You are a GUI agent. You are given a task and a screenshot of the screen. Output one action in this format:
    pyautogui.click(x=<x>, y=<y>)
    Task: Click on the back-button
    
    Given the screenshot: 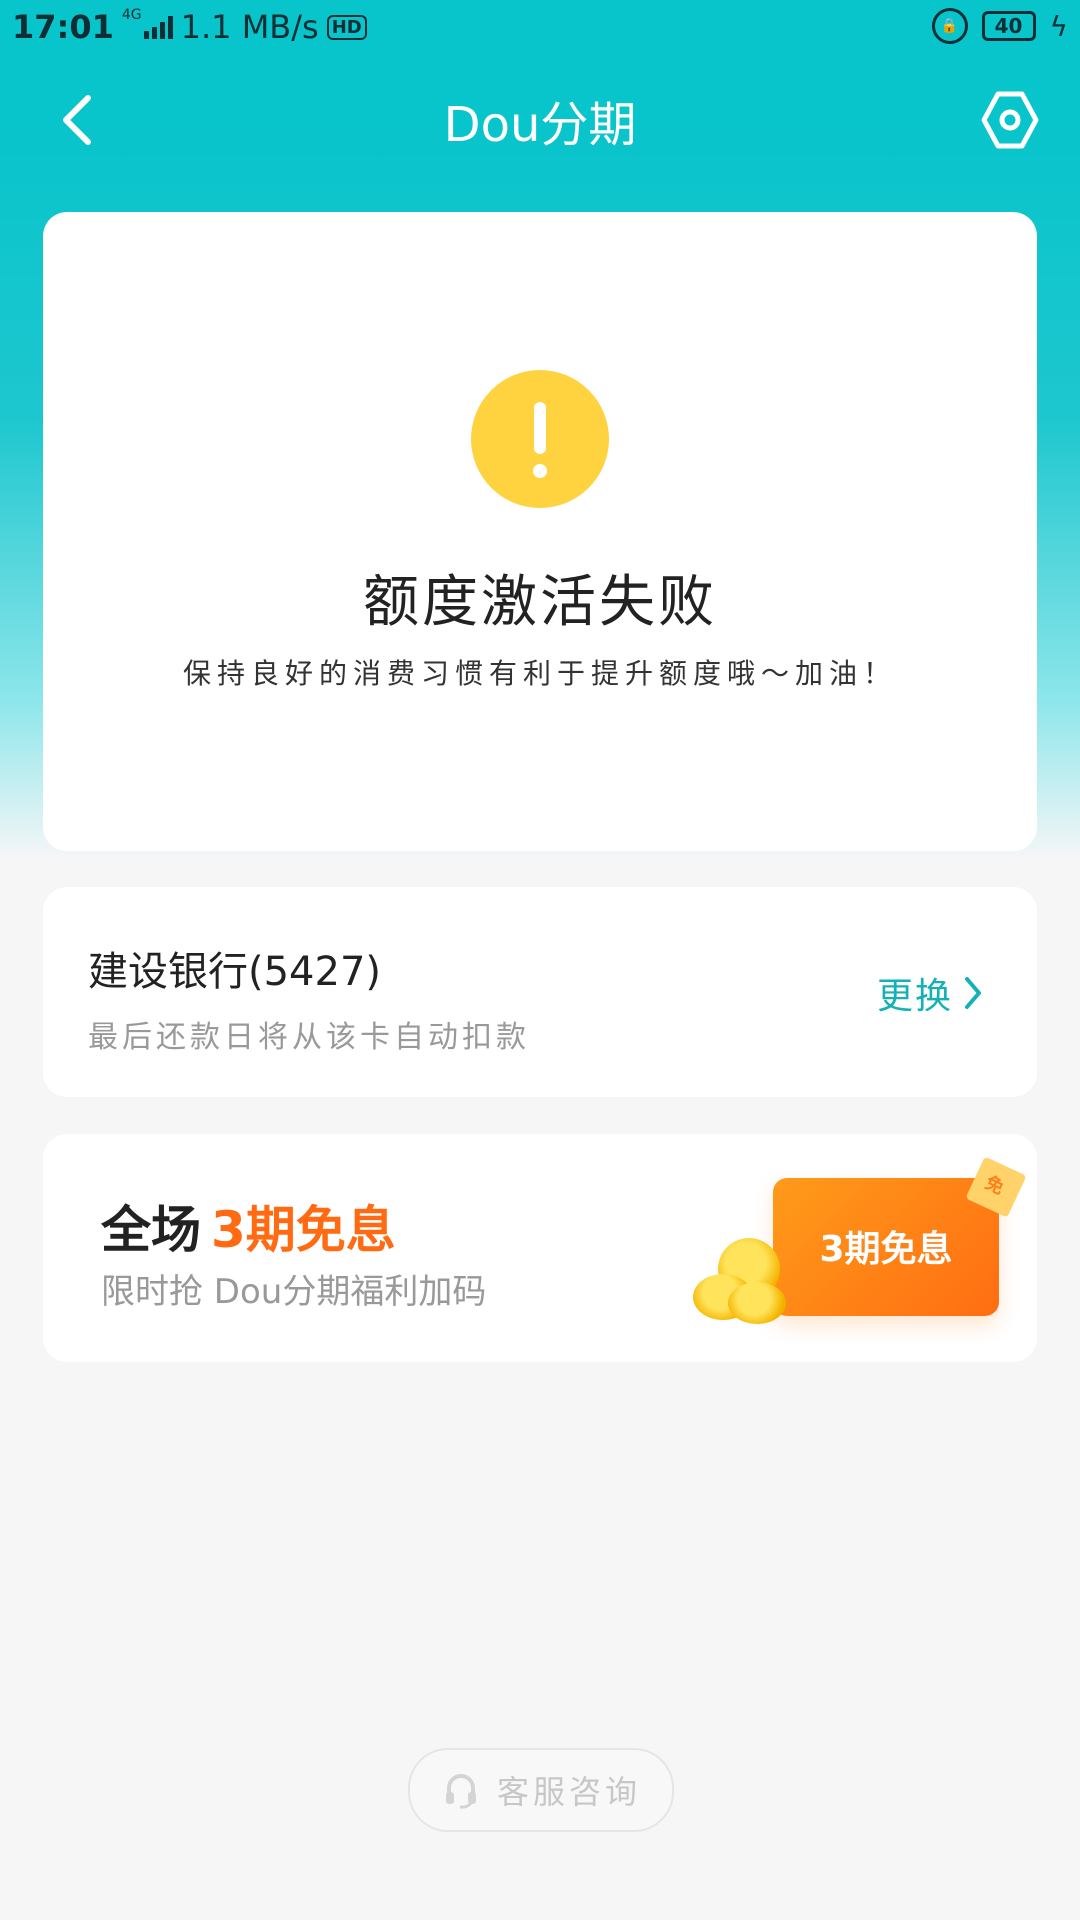 What is the action you would take?
    pyautogui.click(x=80, y=120)
    